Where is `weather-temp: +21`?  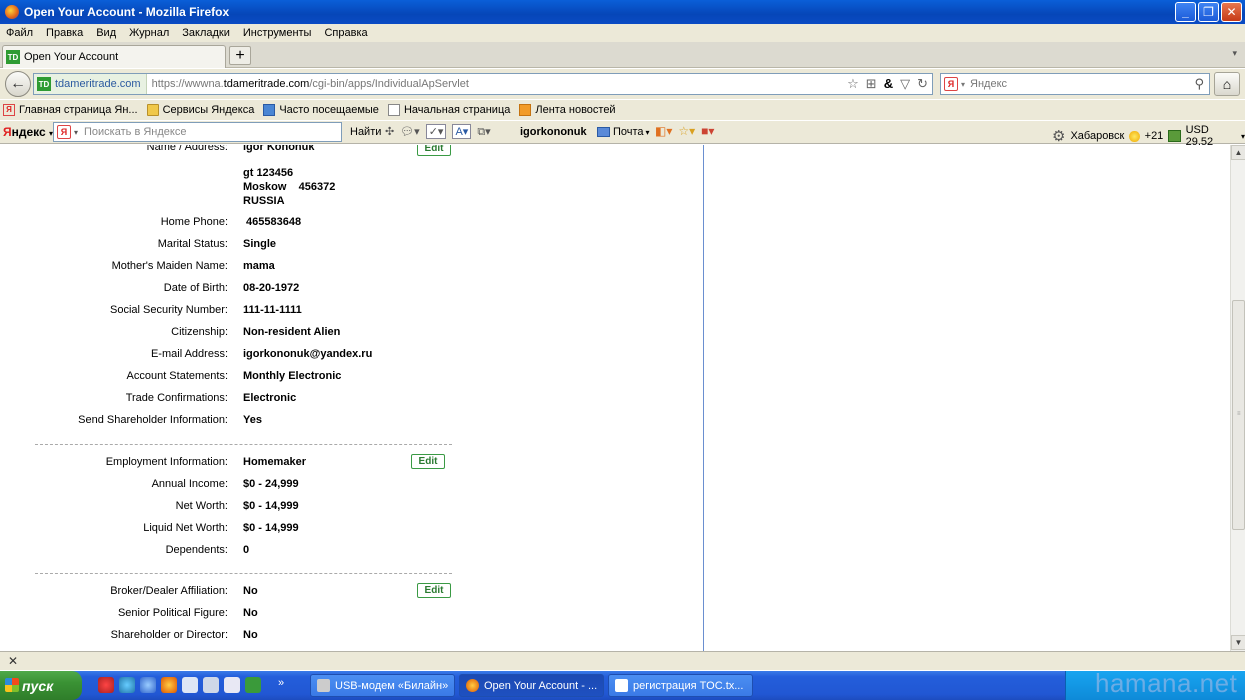 weather-temp: +21 is located at coordinates (1154, 136).